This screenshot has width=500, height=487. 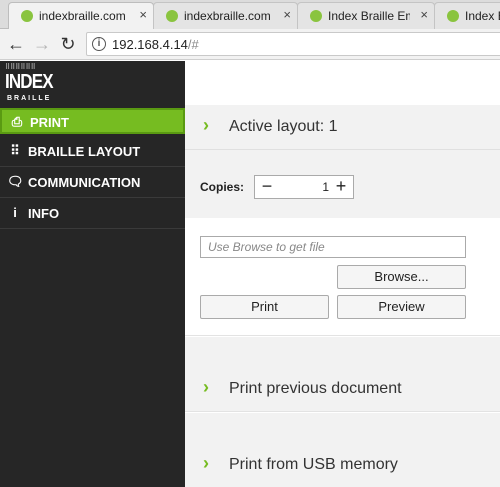 I want to click on preview-button: Preview, so click(x=401, y=307).